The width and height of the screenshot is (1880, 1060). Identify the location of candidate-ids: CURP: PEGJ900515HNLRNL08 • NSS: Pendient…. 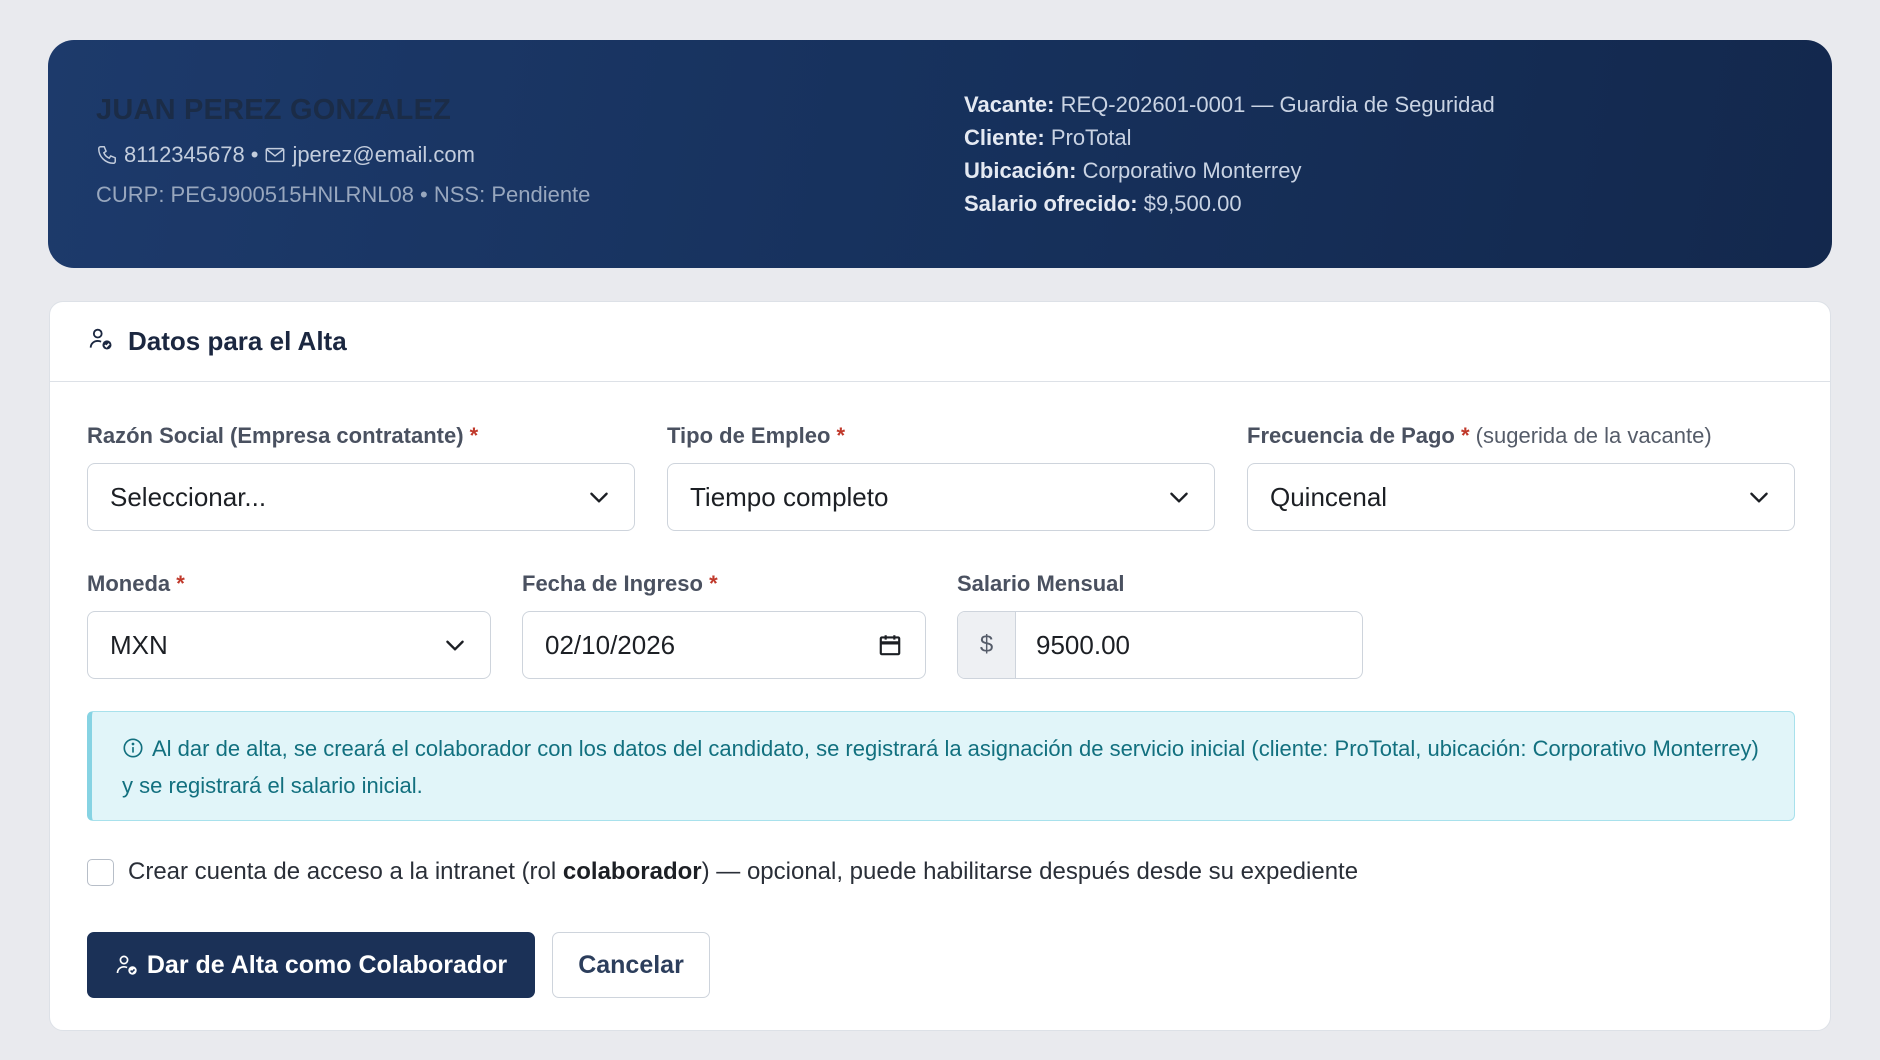
(343, 194).